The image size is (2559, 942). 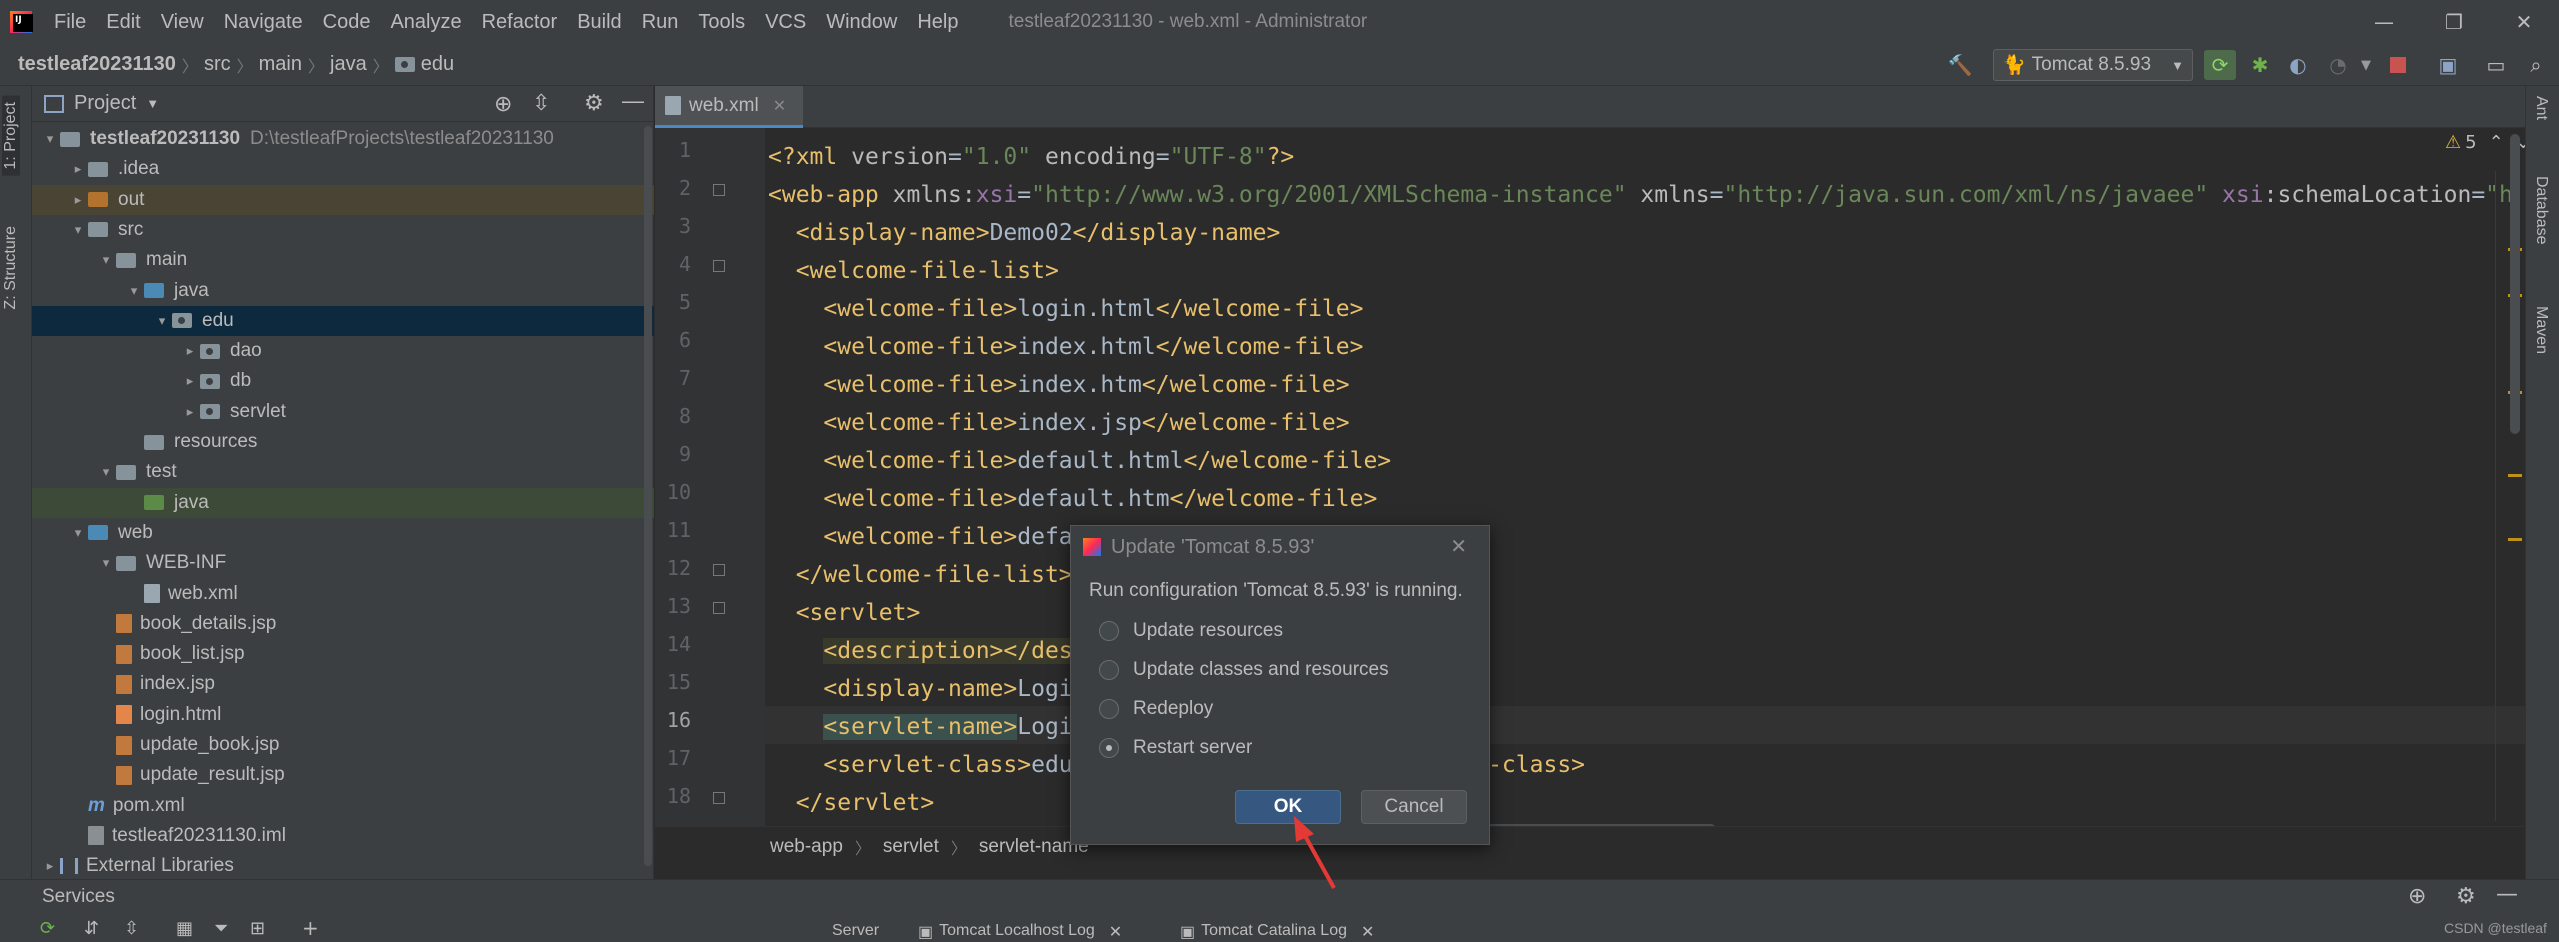 What do you see at coordinates (1175, 748) in the screenshot?
I see `option-restart-server: Restart server` at bounding box center [1175, 748].